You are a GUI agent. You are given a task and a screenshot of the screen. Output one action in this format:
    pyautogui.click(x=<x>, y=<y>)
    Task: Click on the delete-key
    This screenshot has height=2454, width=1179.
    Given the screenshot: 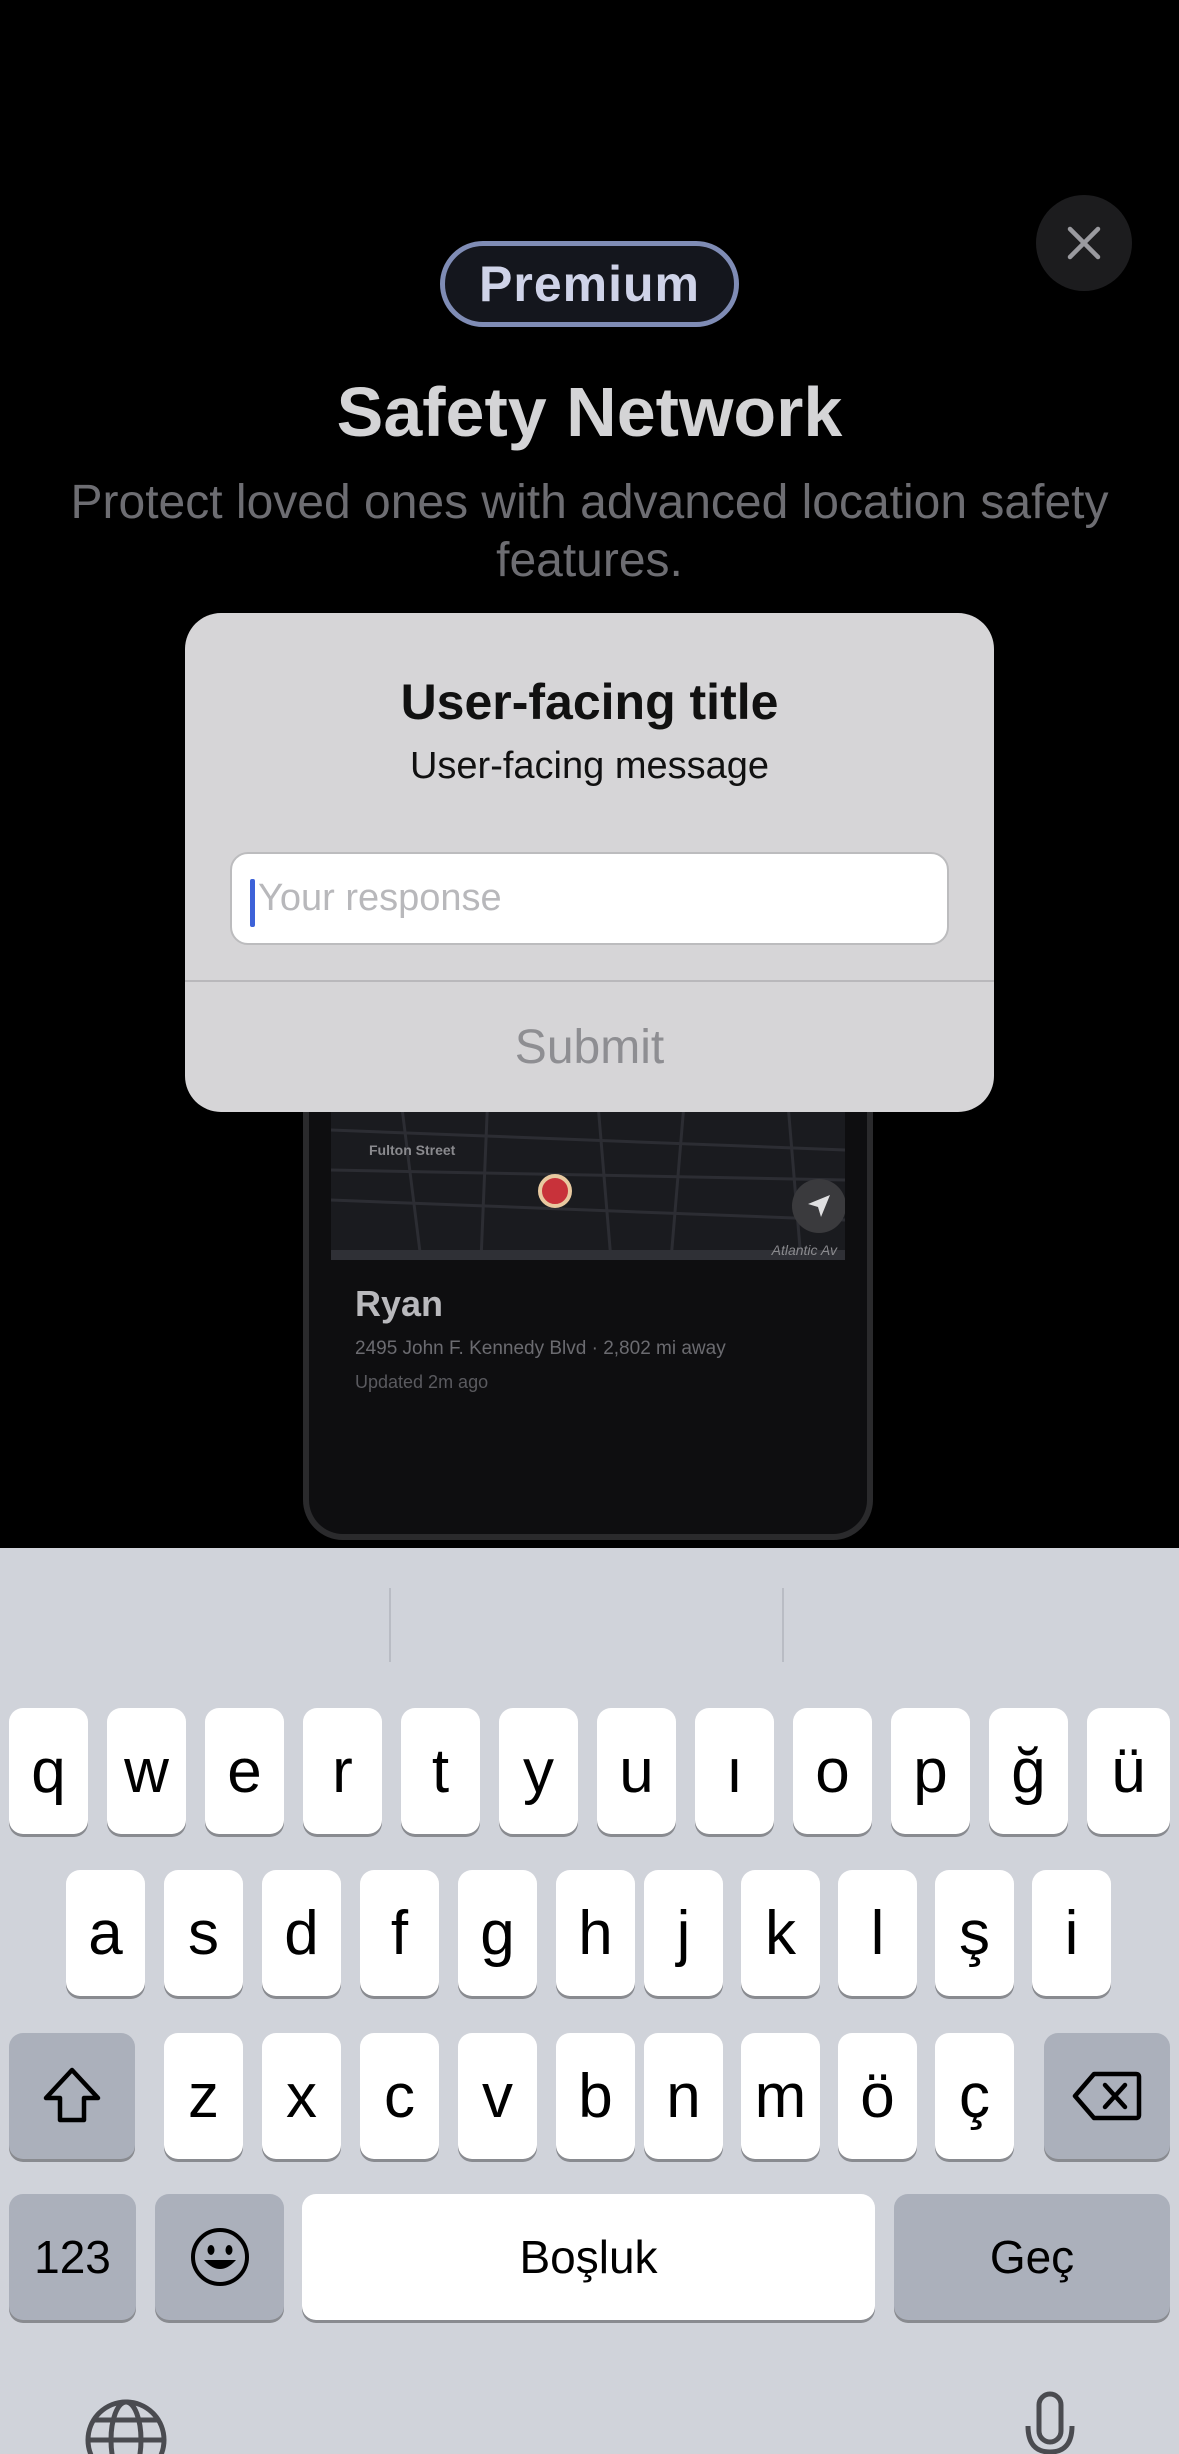 What is the action you would take?
    pyautogui.click(x=1107, y=2096)
    